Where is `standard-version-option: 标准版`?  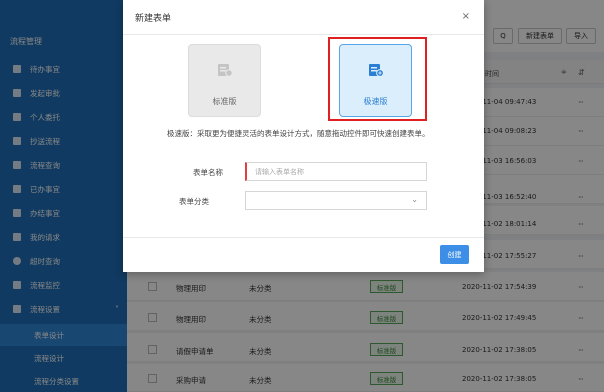
standard-version-option: 标准版 is located at coordinates (224, 80).